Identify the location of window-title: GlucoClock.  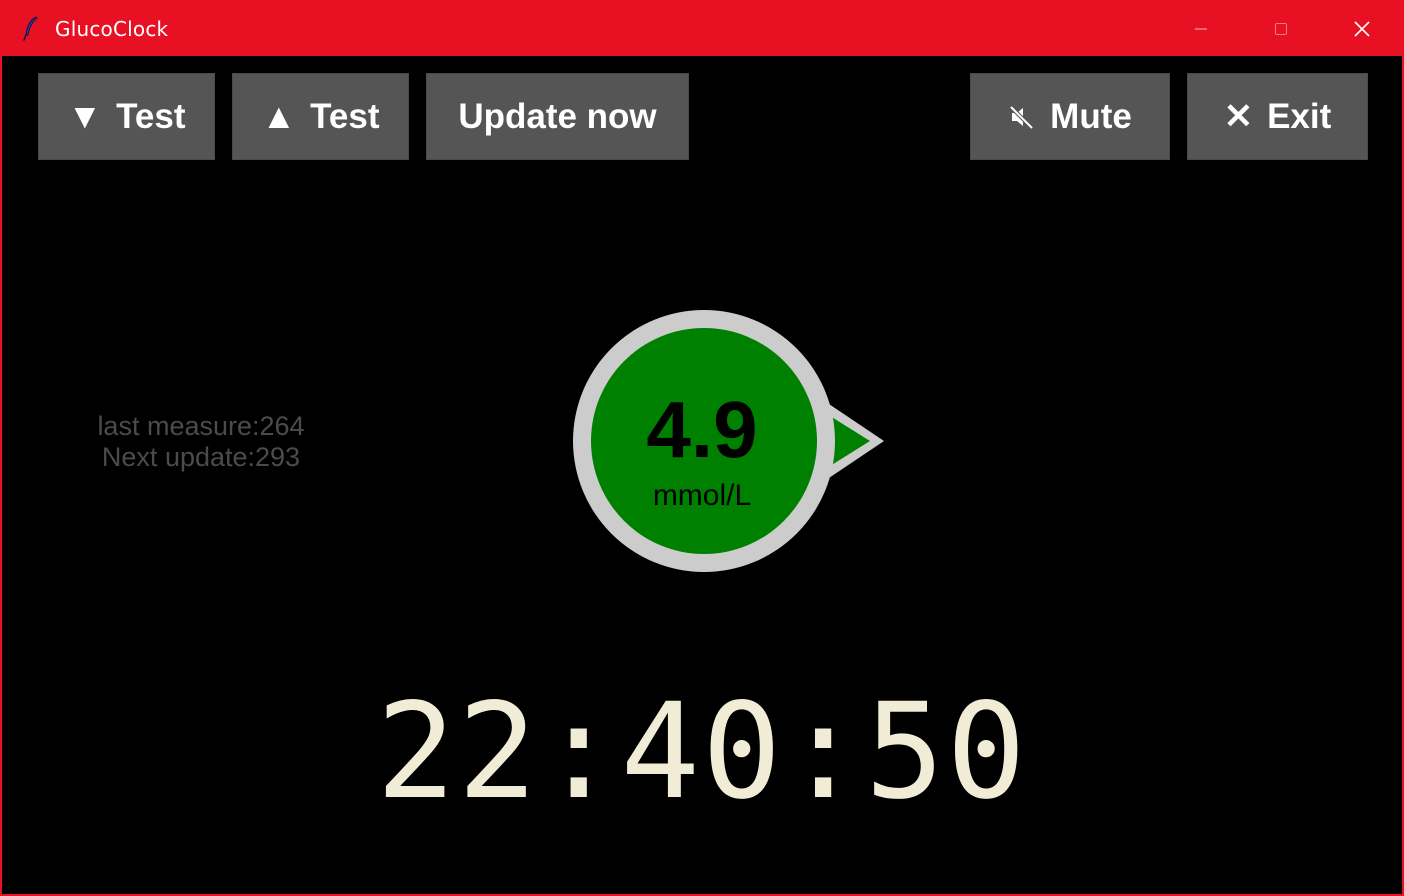
(112, 29).